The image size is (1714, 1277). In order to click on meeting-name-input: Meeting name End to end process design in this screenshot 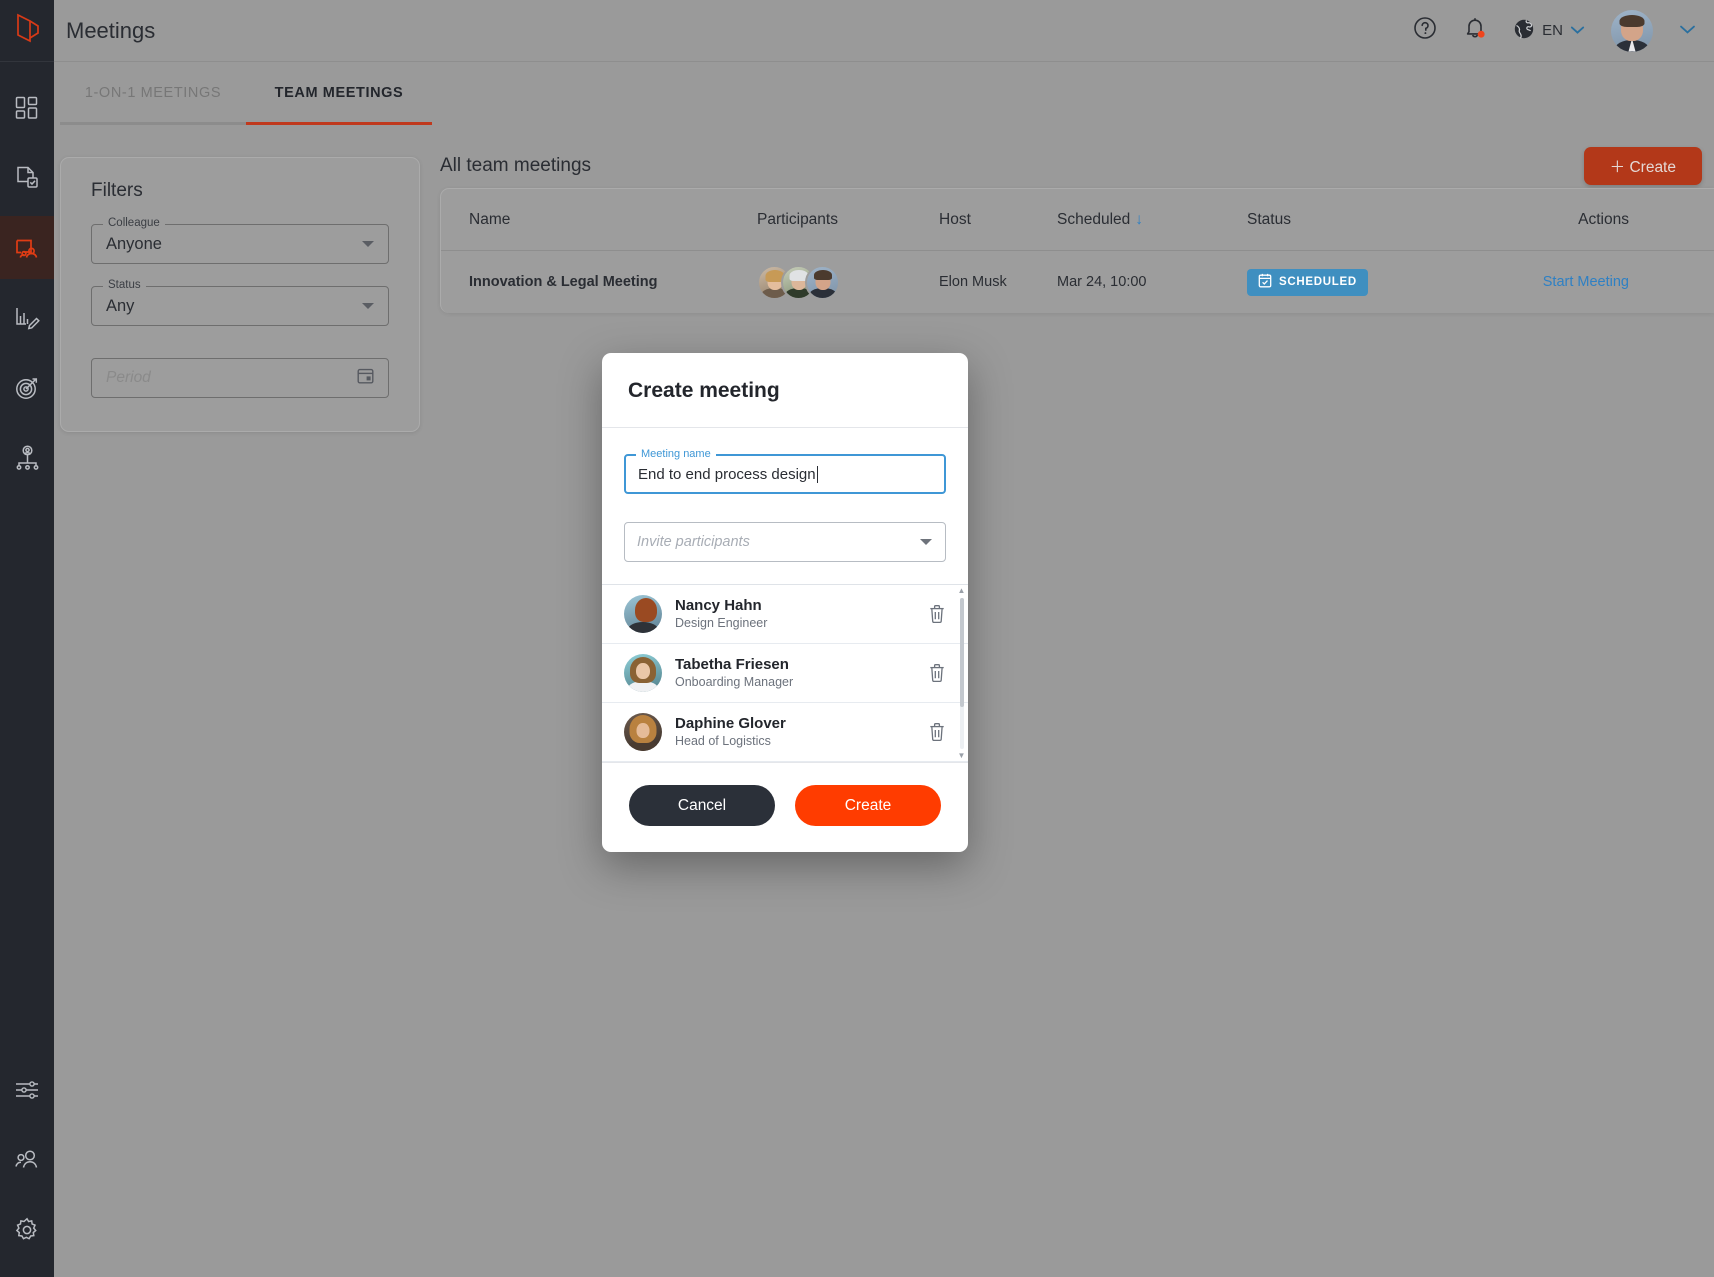, I will do `click(785, 471)`.